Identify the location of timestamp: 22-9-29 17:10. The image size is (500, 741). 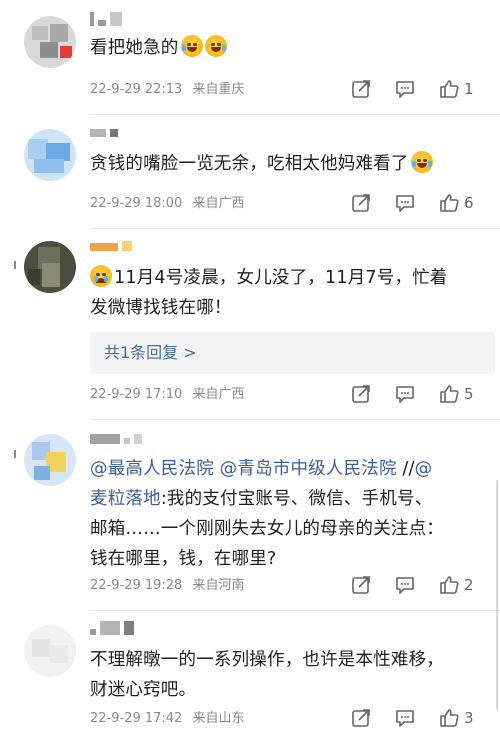
(136, 394).